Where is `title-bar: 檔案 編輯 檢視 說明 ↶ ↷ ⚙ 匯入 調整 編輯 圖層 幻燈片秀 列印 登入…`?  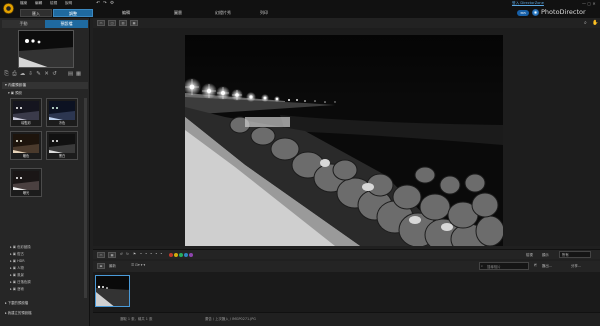 title-bar: 檔案 編輯 檢視 說明 ↶ ↷ ⚙ 匯入 調整 編輯 圖層 幻燈片秀 列印 登入… is located at coordinates (300, 9).